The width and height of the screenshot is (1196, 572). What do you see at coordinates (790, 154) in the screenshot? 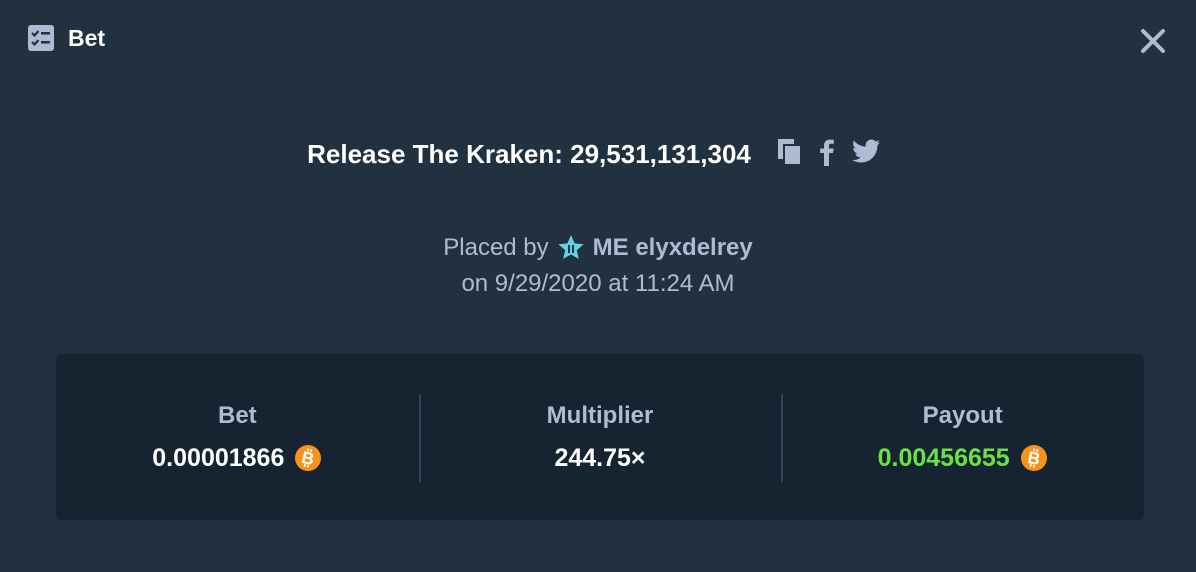
I see `copy-icon` at bounding box center [790, 154].